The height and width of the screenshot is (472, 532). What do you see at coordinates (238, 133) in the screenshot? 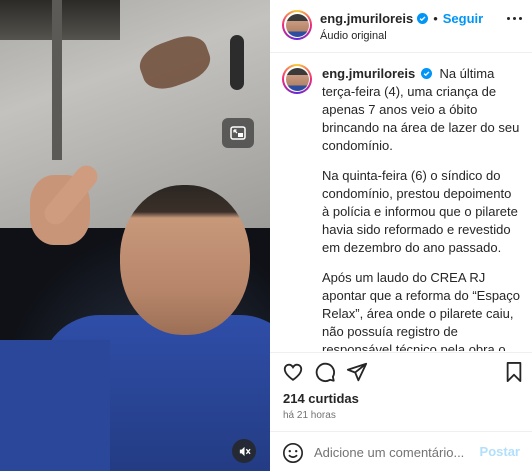
I see `picture-in-picture-icon` at bounding box center [238, 133].